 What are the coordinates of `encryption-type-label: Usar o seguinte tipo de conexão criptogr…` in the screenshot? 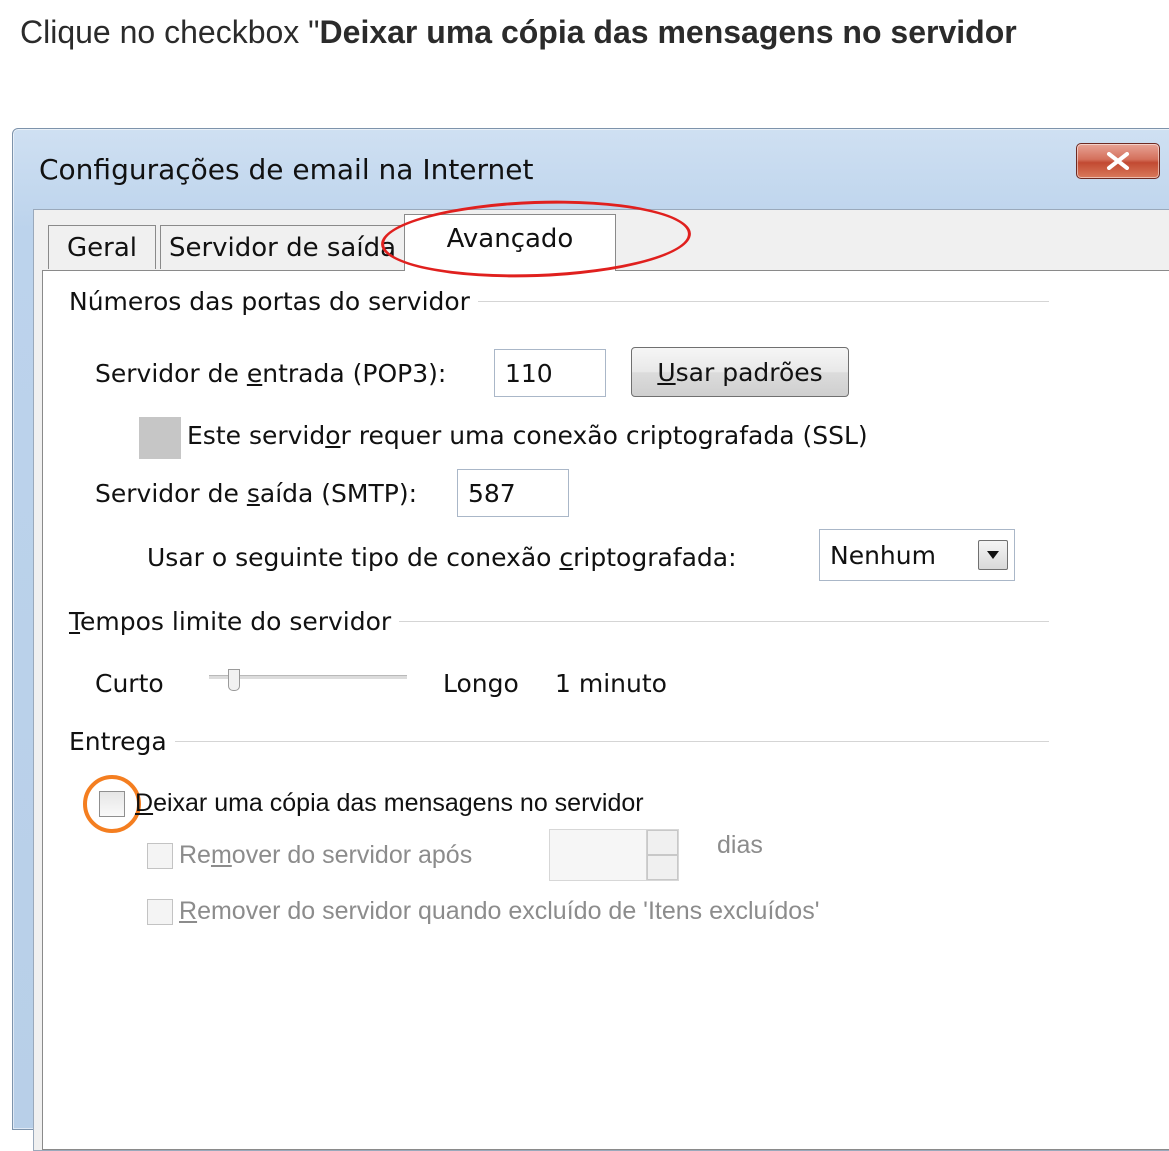 It's located at (442, 557).